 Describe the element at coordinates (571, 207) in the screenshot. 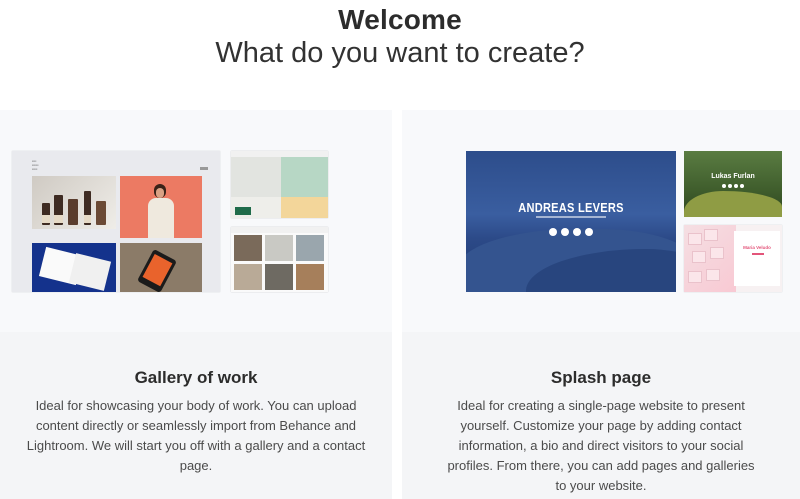

I see `splash-hero-name: ANDREAS LEVERS` at that location.